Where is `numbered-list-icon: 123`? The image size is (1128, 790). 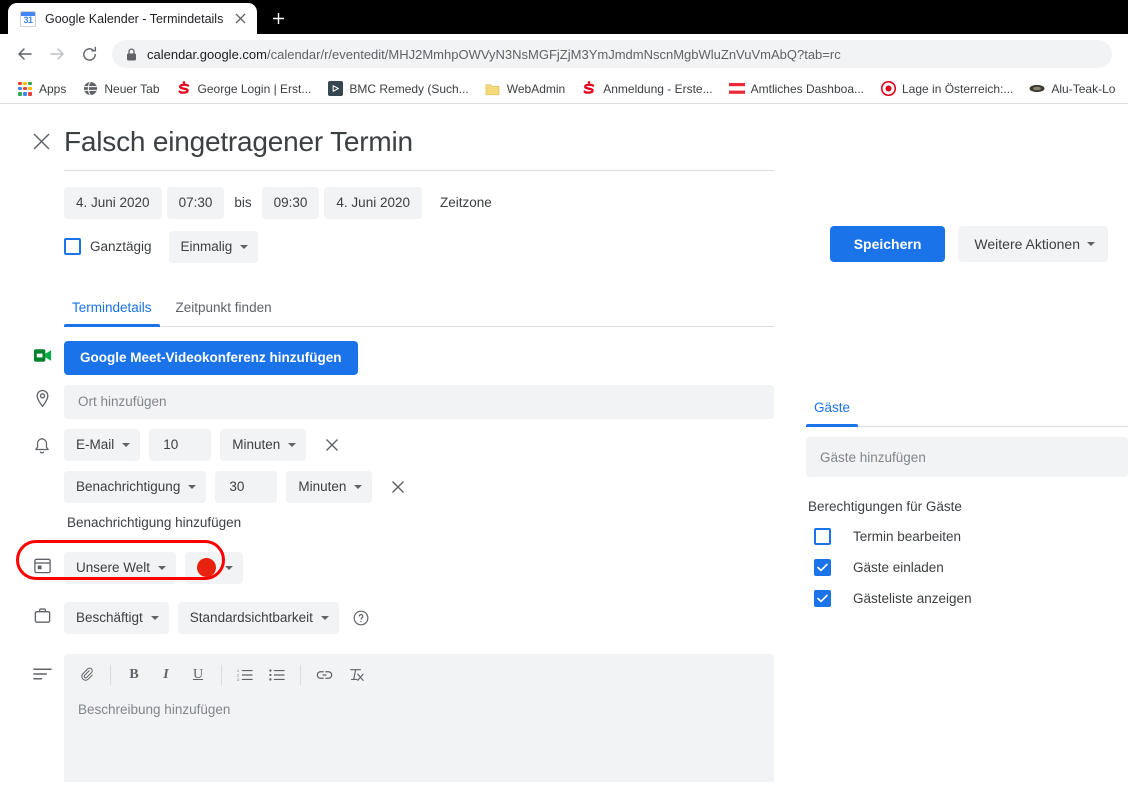 numbered-list-icon: 123 is located at coordinates (245, 675).